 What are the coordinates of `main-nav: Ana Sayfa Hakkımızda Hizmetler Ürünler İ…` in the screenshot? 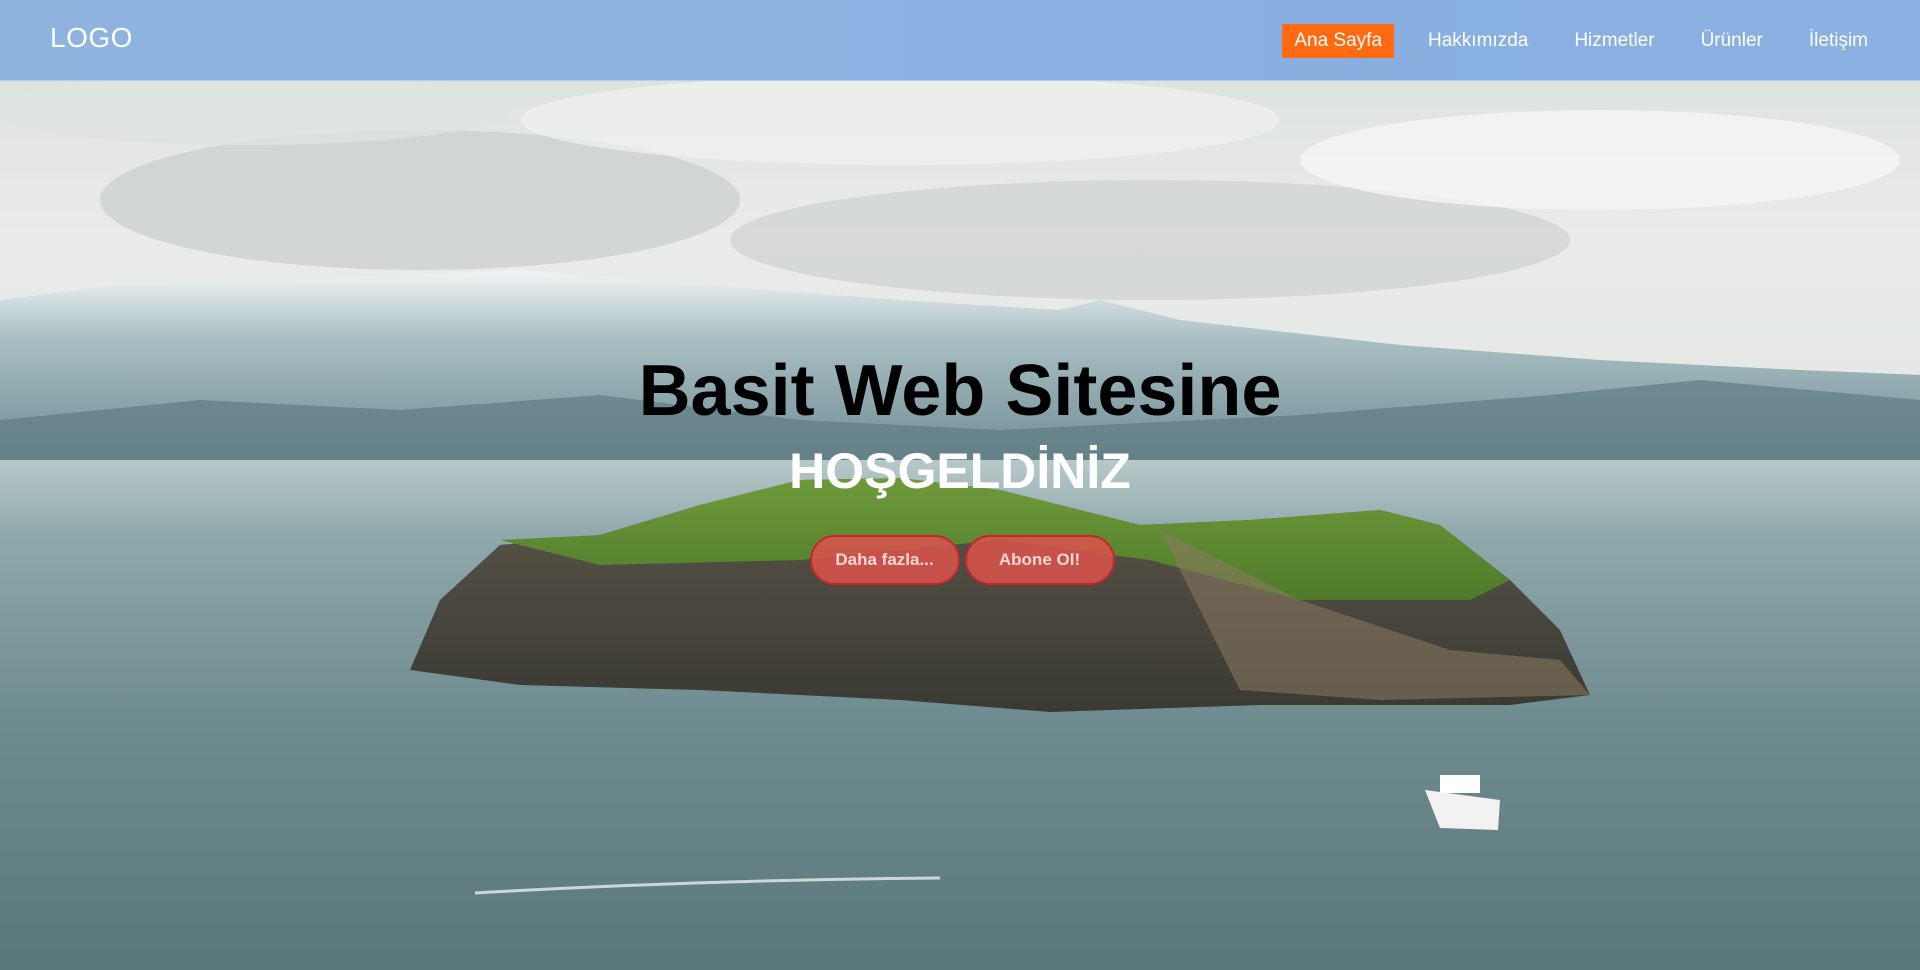 It's located at (1581, 41).